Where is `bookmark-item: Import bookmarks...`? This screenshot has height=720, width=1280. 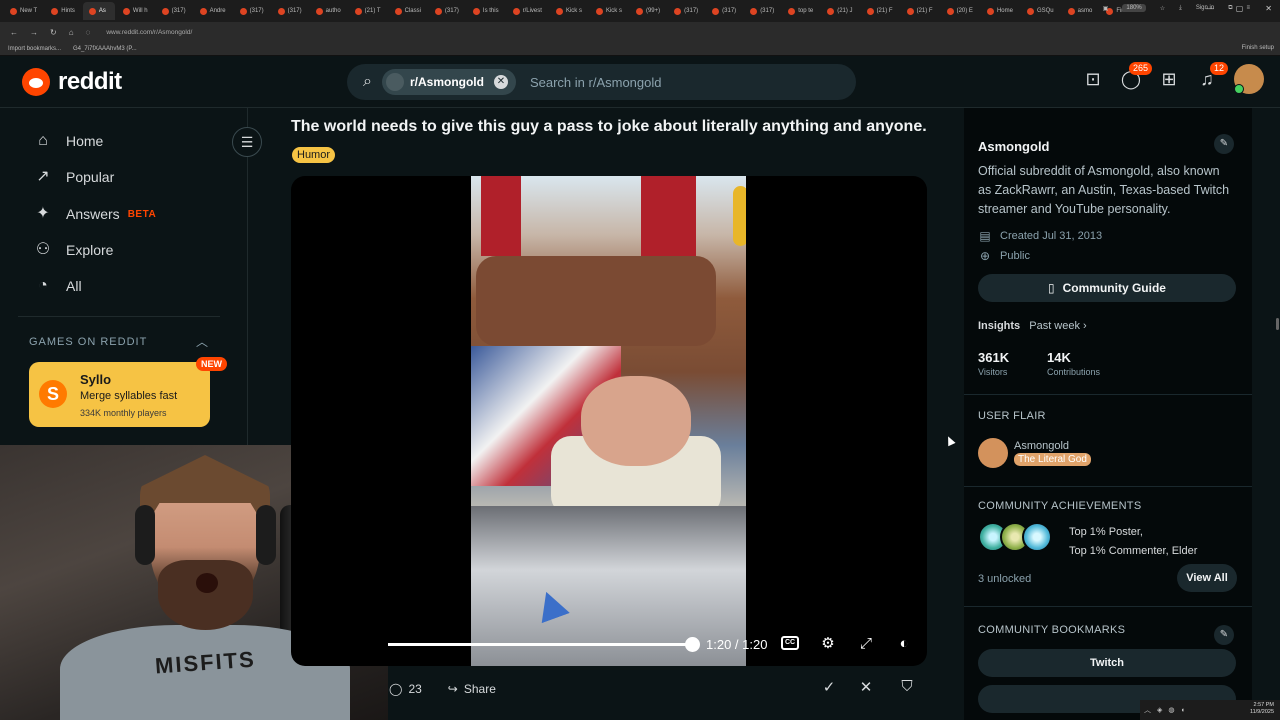 bookmark-item: Import bookmarks... is located at coordinates (34, 49).